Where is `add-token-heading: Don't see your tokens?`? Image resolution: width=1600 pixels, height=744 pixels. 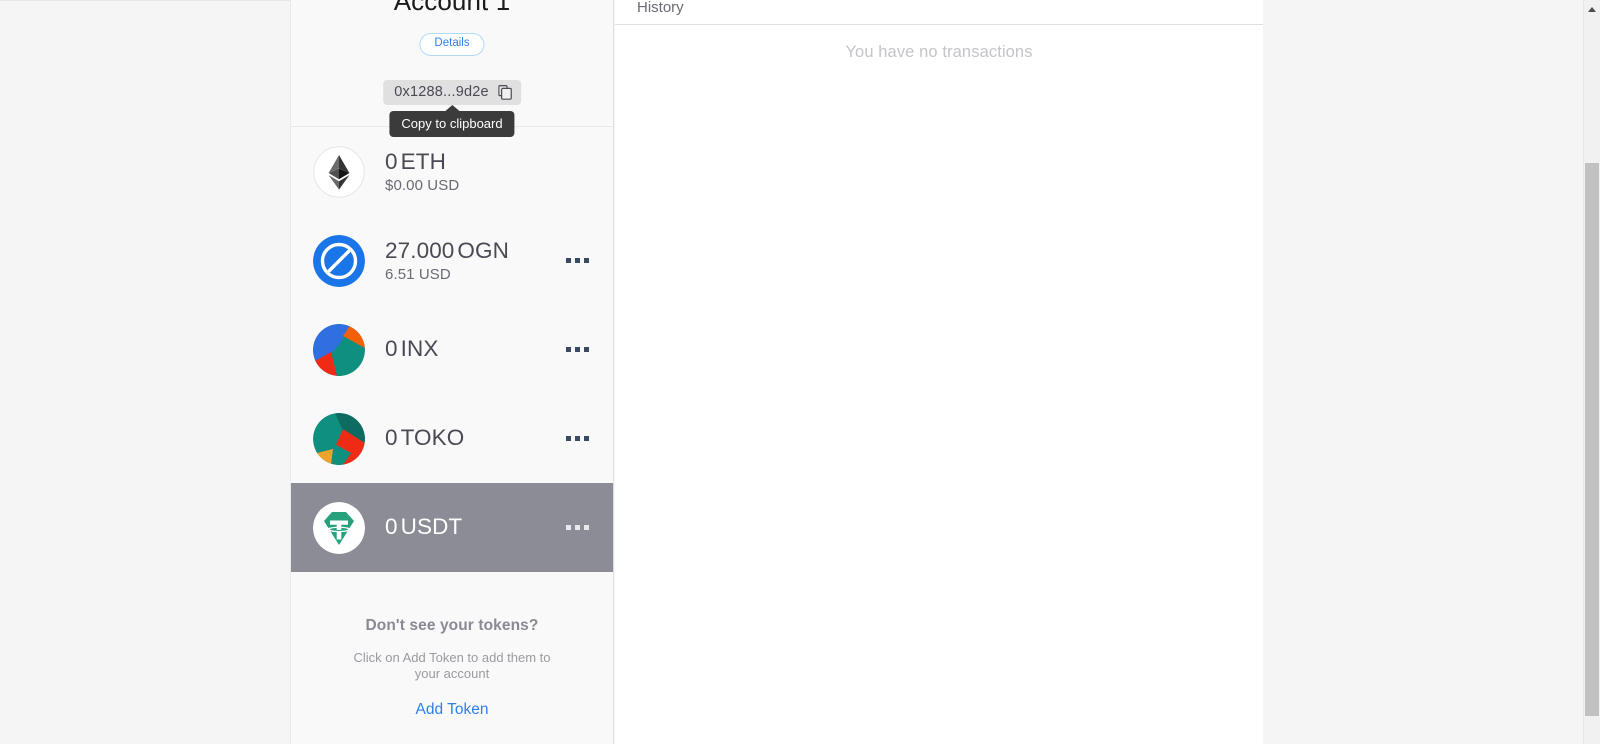 add-token-heading: Don't see your tokens? is located at coordinates (452, 625).